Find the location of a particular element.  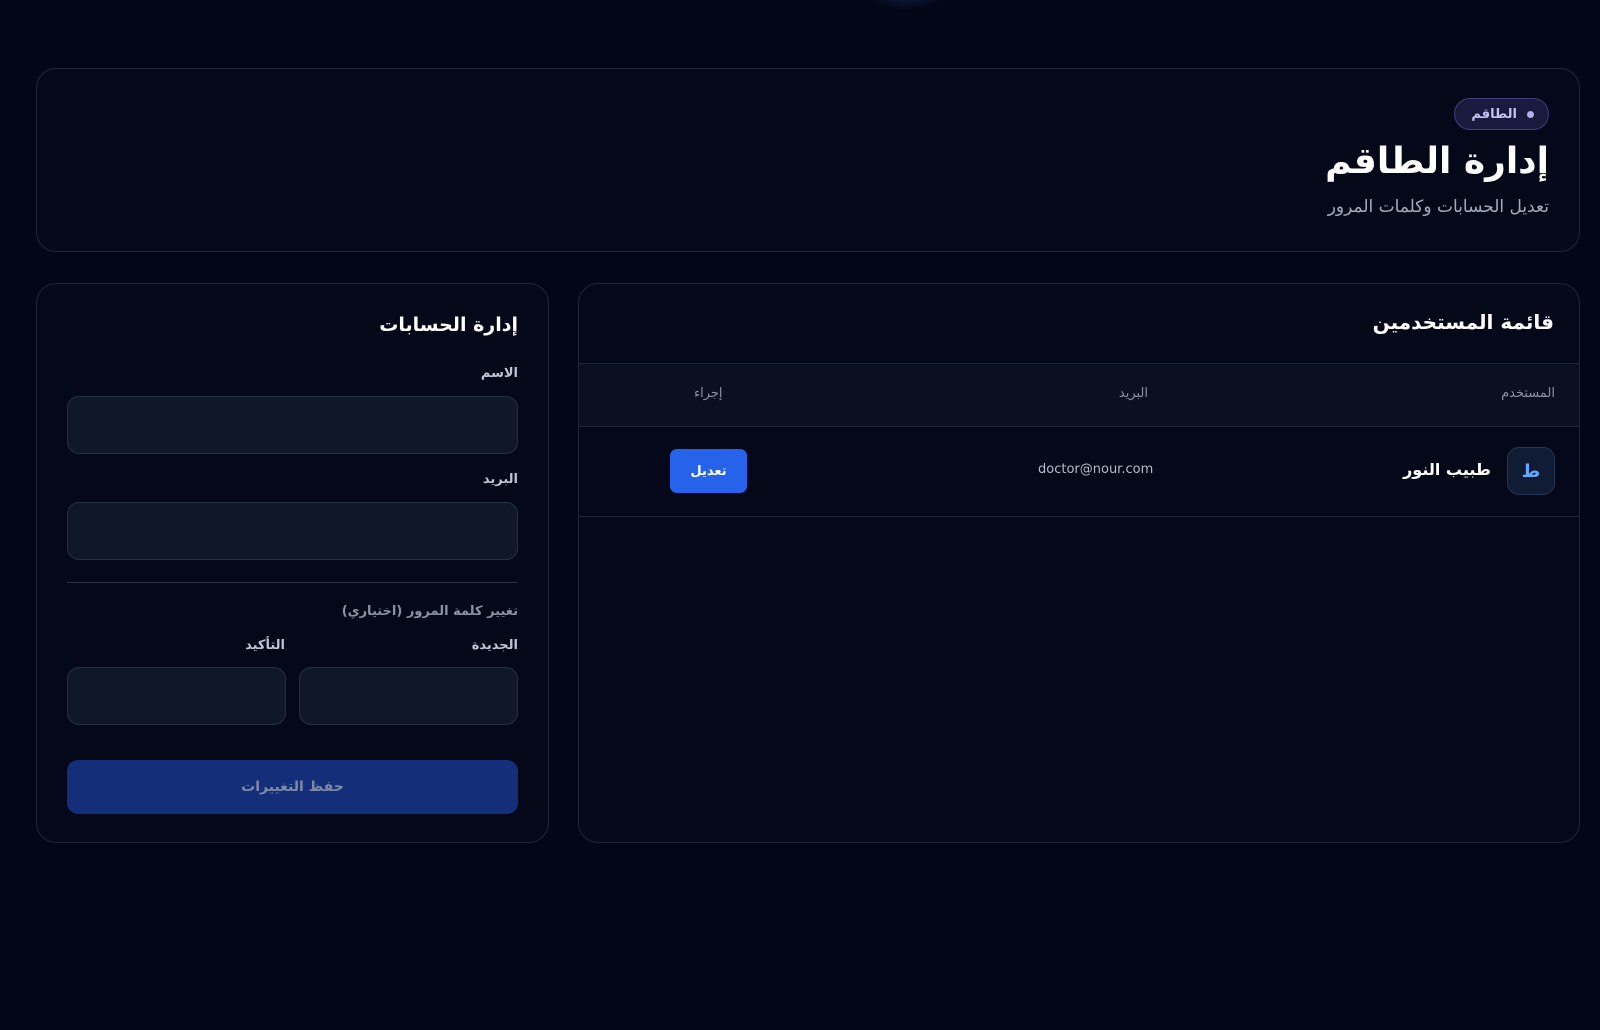

email-input is located at coordinates (292, 531).